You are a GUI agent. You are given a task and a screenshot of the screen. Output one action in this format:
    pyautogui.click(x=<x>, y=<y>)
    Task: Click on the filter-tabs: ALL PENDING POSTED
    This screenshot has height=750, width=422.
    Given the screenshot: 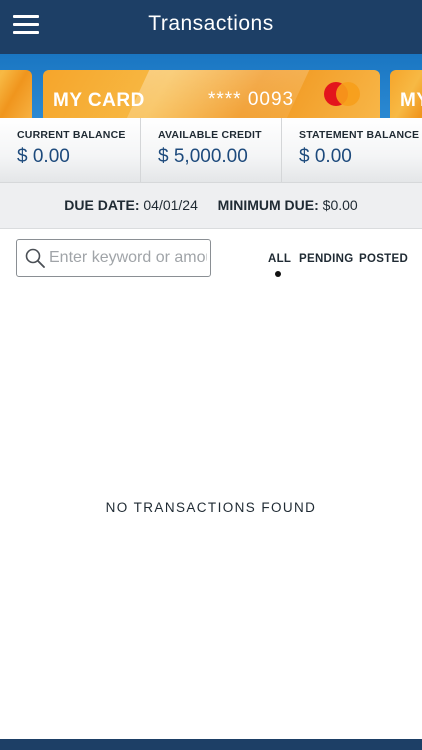 What is the action you would take?
    pyautogui.click(x=211, y=268)
    